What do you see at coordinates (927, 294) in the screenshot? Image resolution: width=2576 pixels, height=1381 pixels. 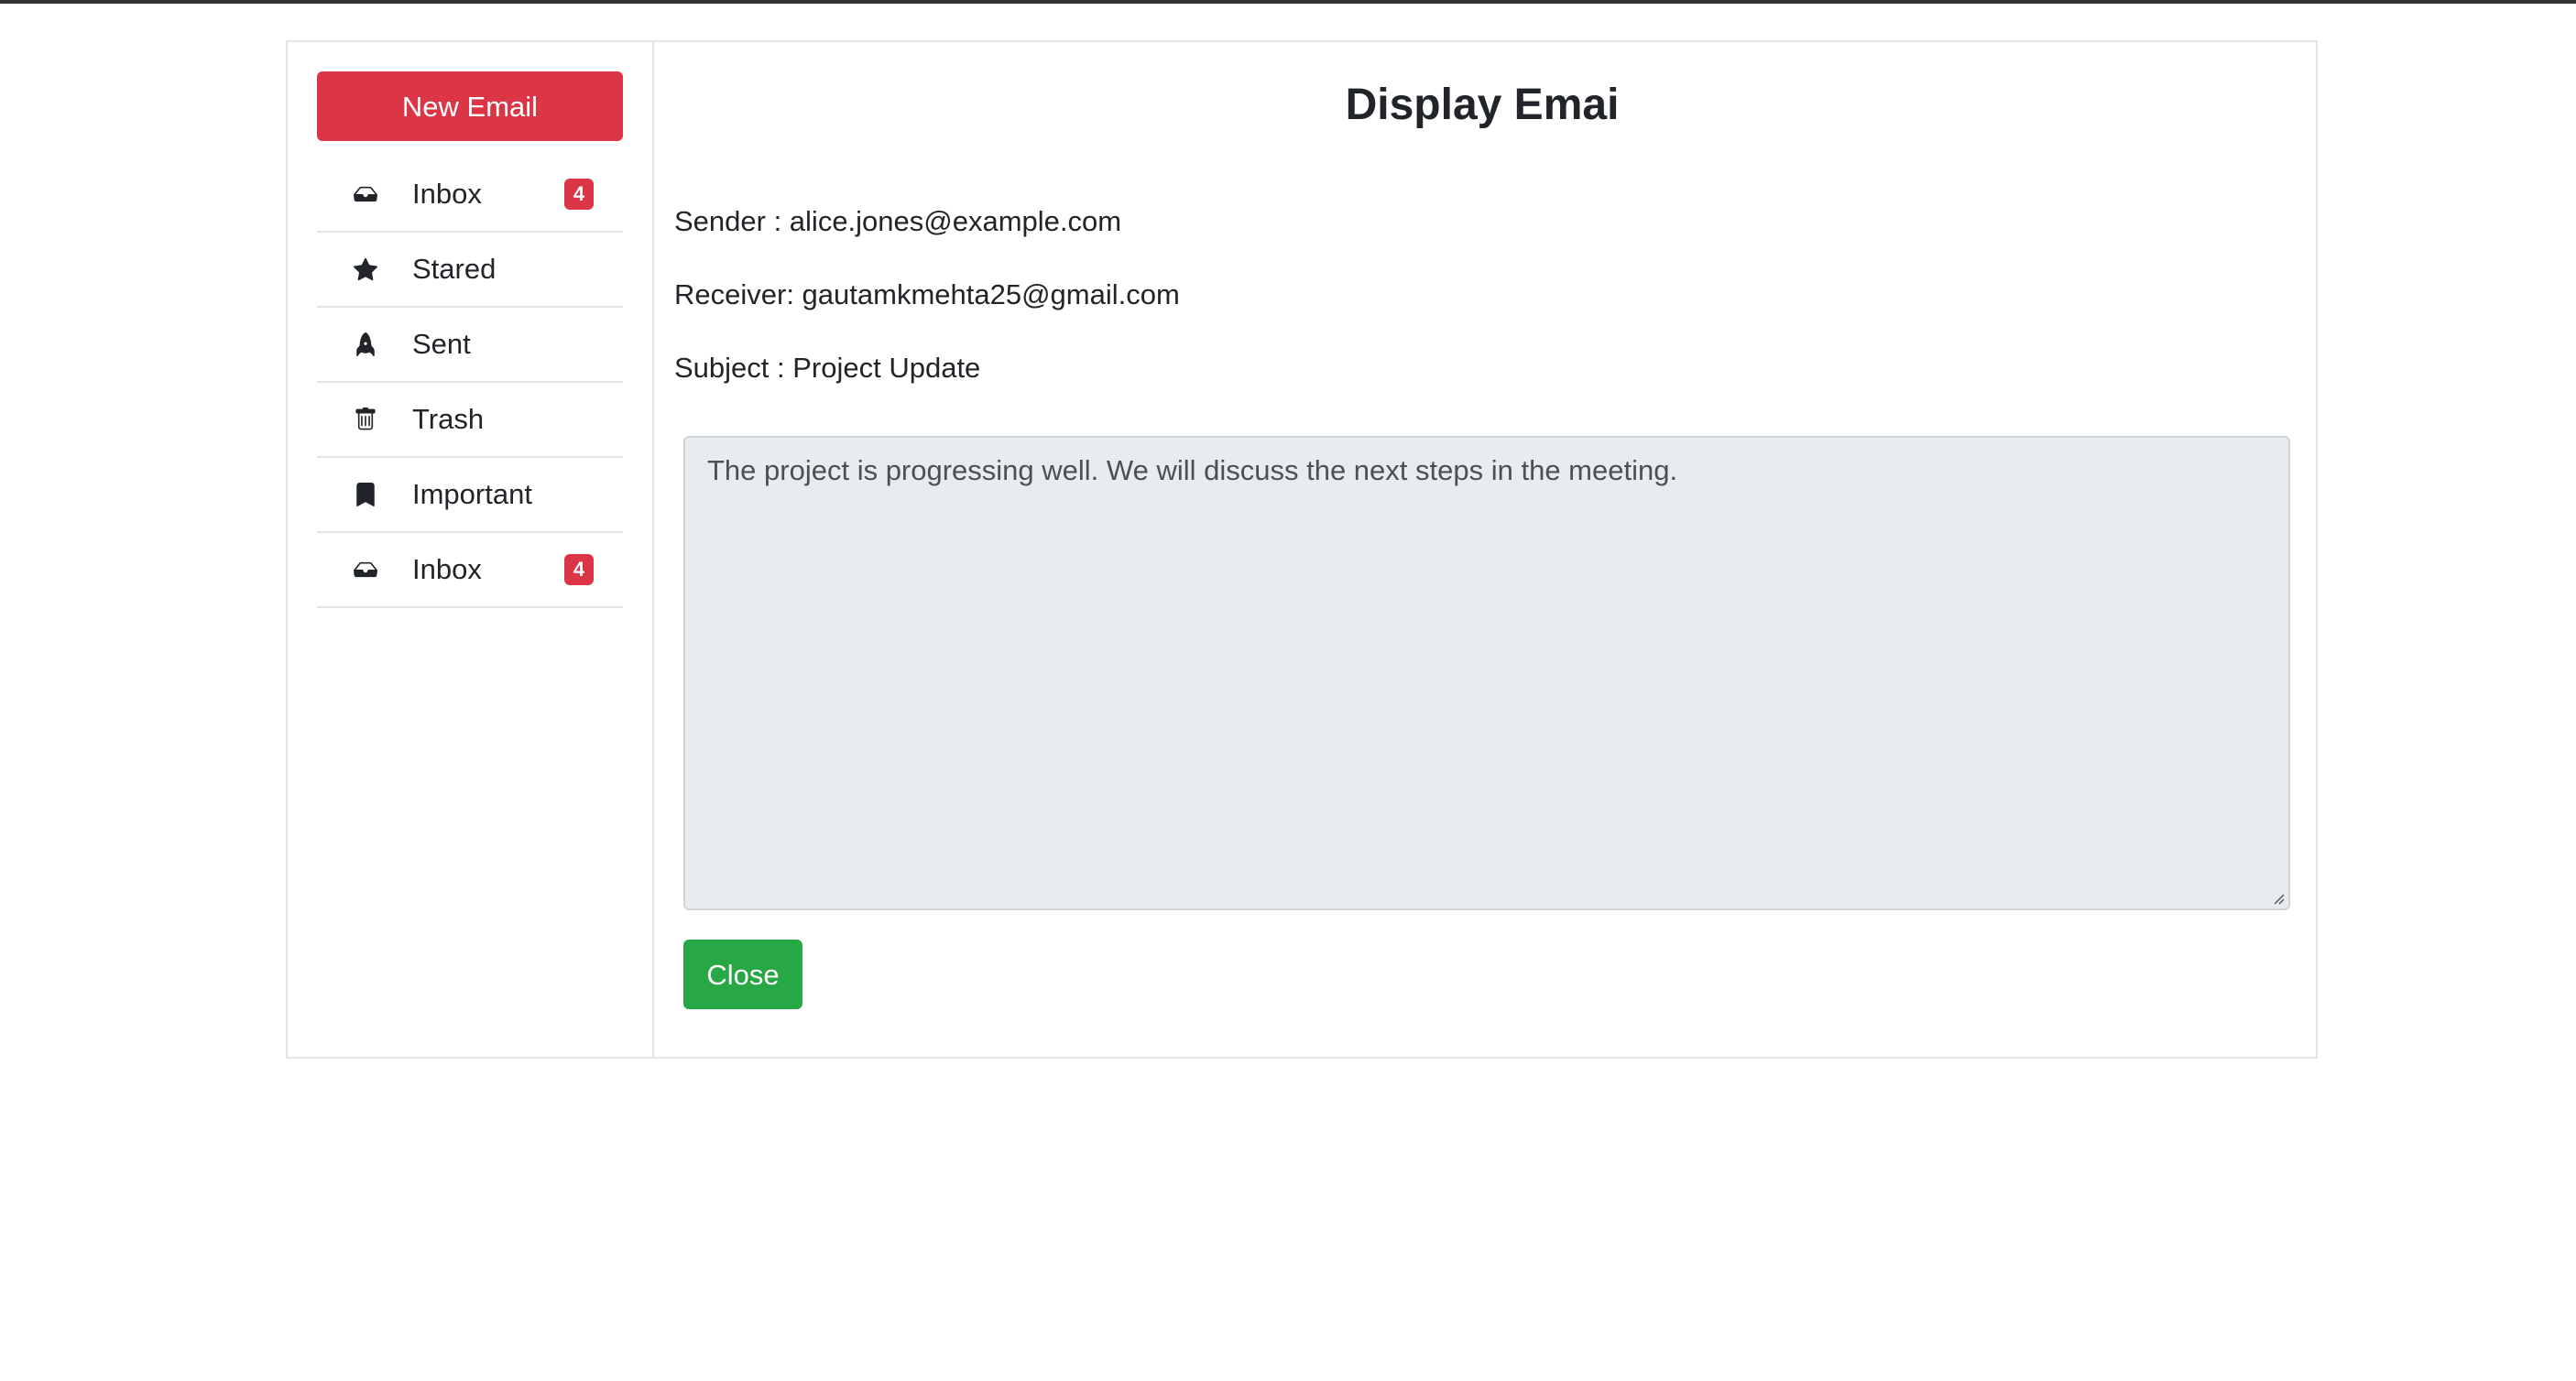 I see `receiver-line: Receiver: gautamkmehta25@gmail.com` at bounding box center [927, 294].